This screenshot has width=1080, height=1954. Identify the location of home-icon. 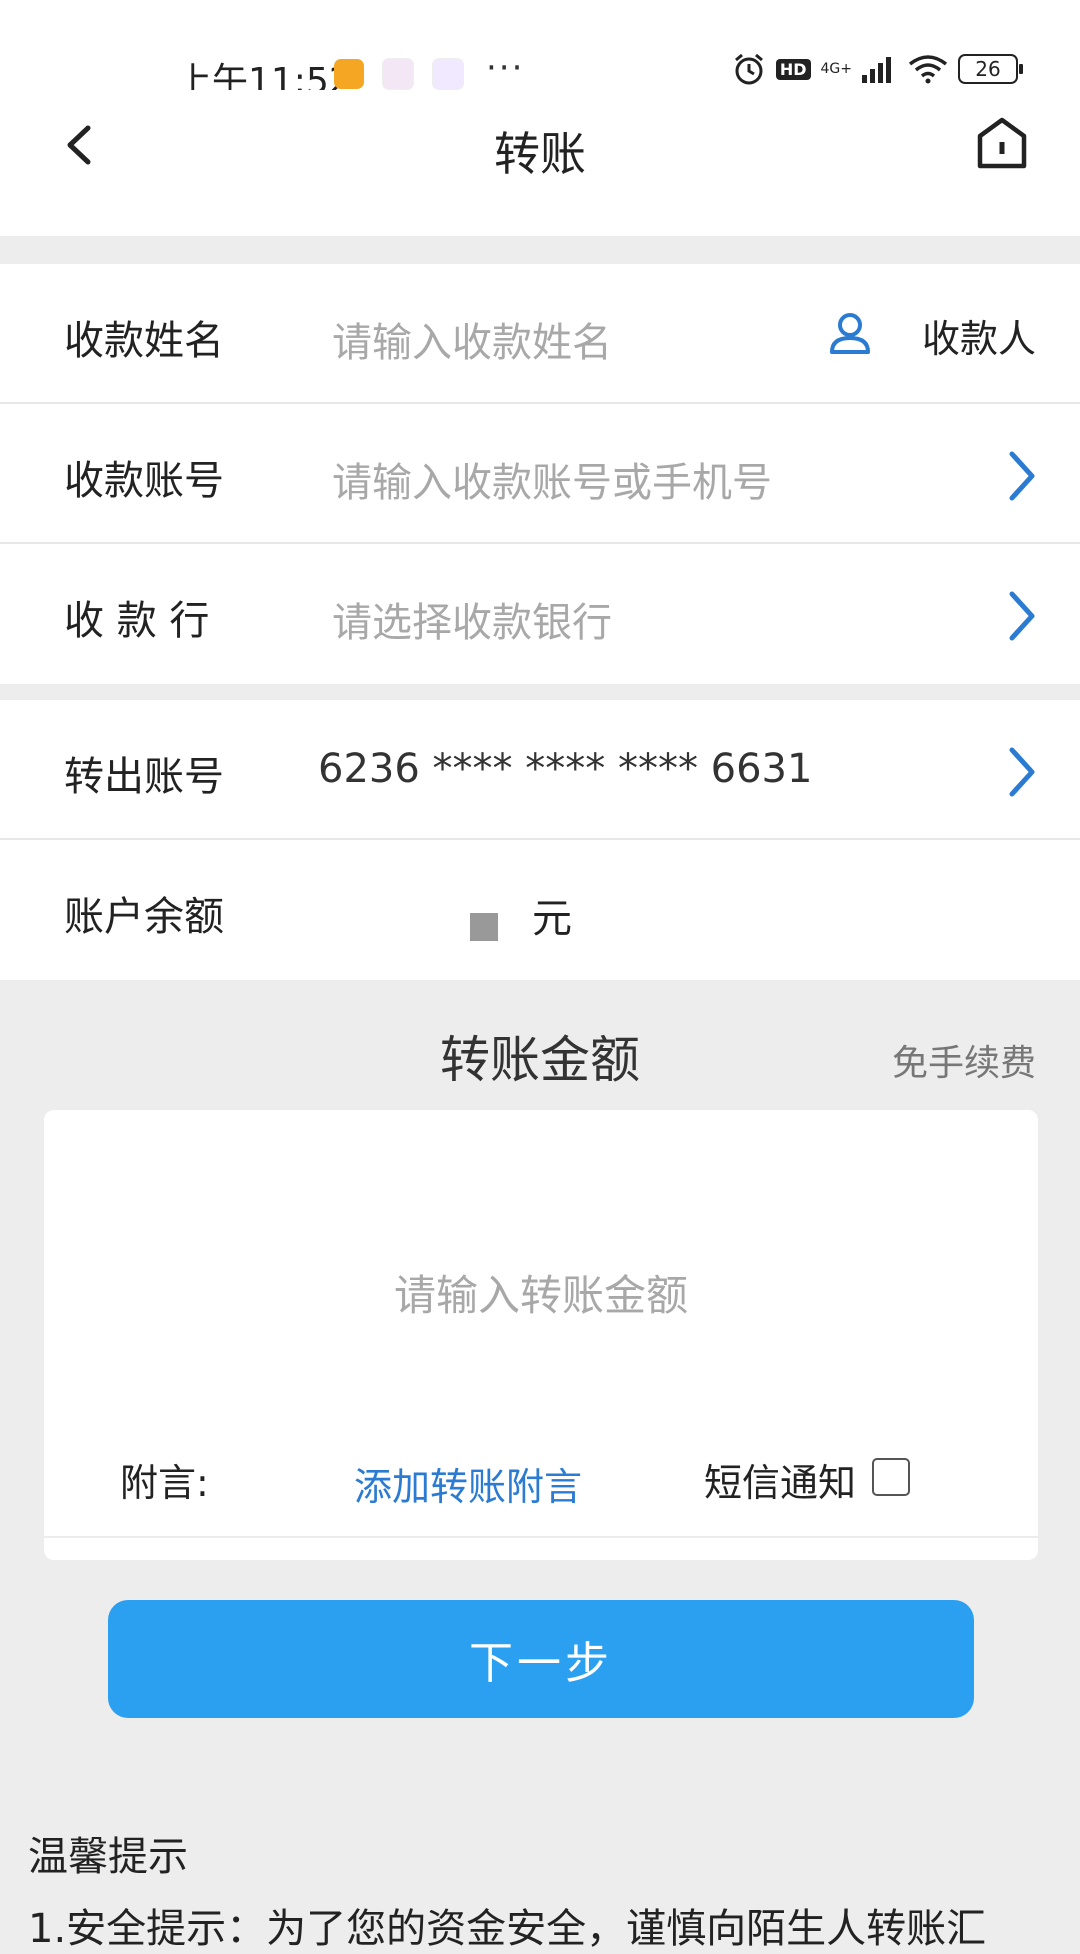
(1002, 144).